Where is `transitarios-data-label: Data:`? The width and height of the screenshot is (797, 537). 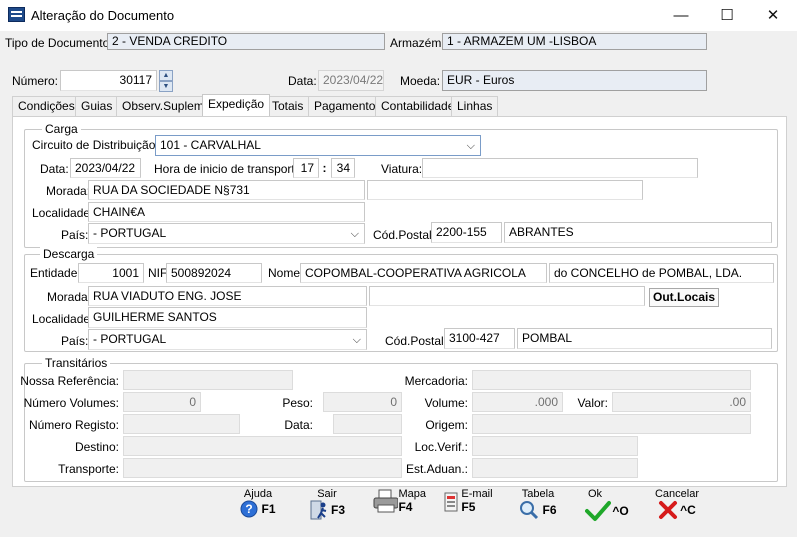 transitarios-data-label: Data: is located at coordinates (298, 425).